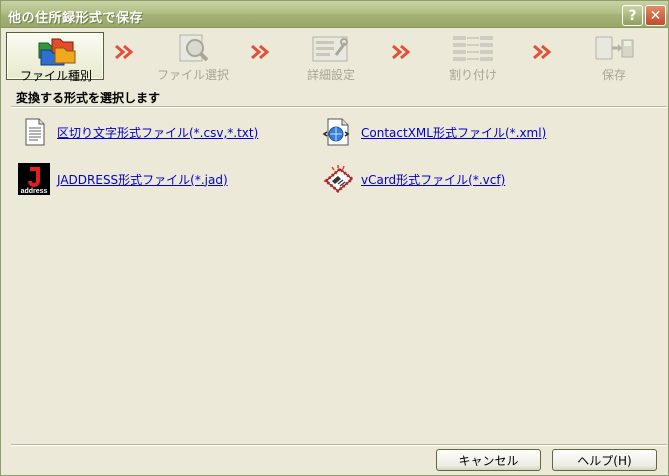 Image resolution: width=669 pixels, height=476 pixels. I want to click on step-save: 保存, so click(614, 57).